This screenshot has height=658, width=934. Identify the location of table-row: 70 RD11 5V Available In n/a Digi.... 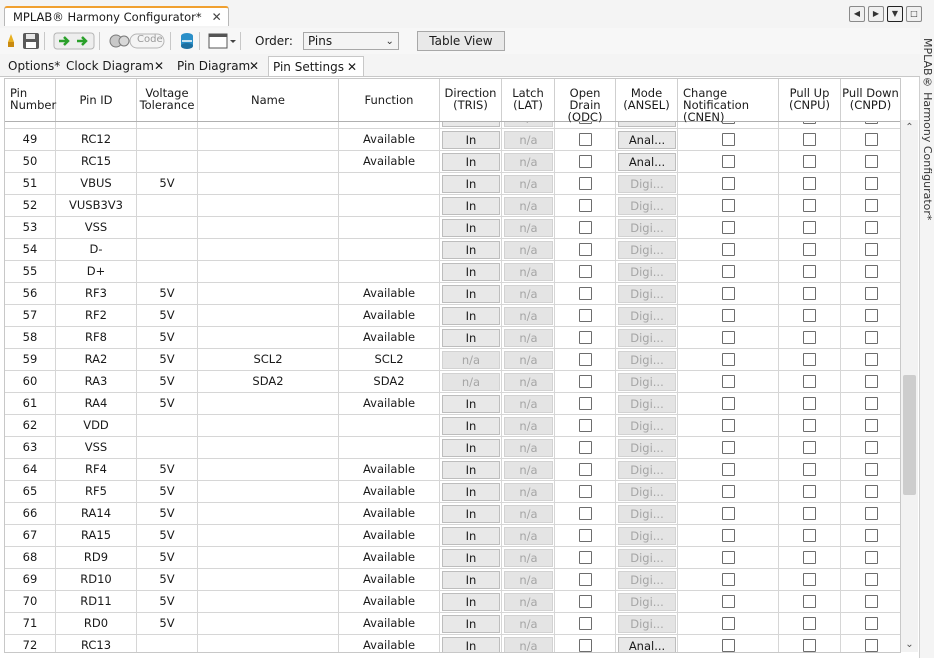
(452, 602).